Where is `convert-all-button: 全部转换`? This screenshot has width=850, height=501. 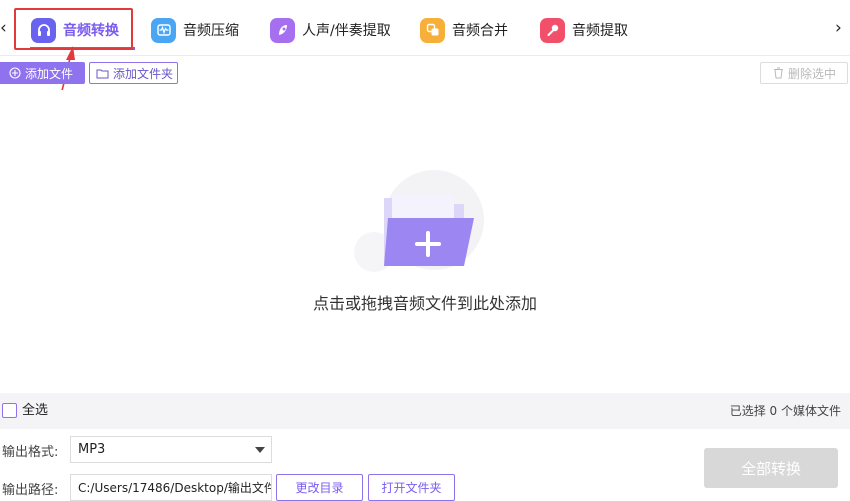
convert-all-button: 全部转换 is located at coordinates (771, 468).